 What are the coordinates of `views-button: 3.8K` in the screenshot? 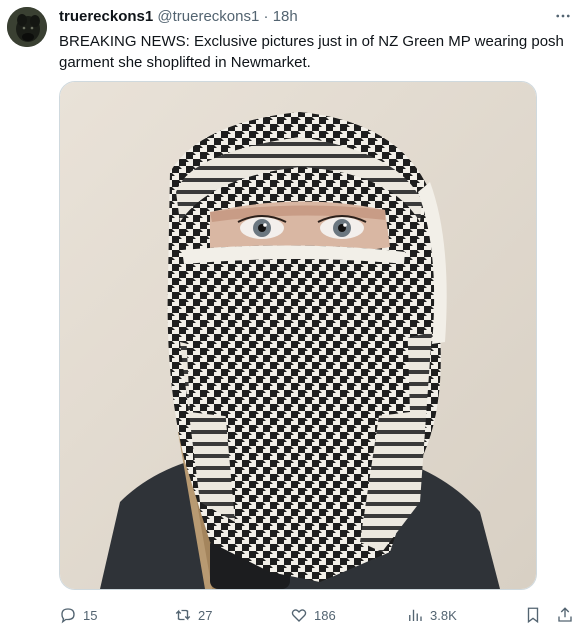 It's located at (431, 615).